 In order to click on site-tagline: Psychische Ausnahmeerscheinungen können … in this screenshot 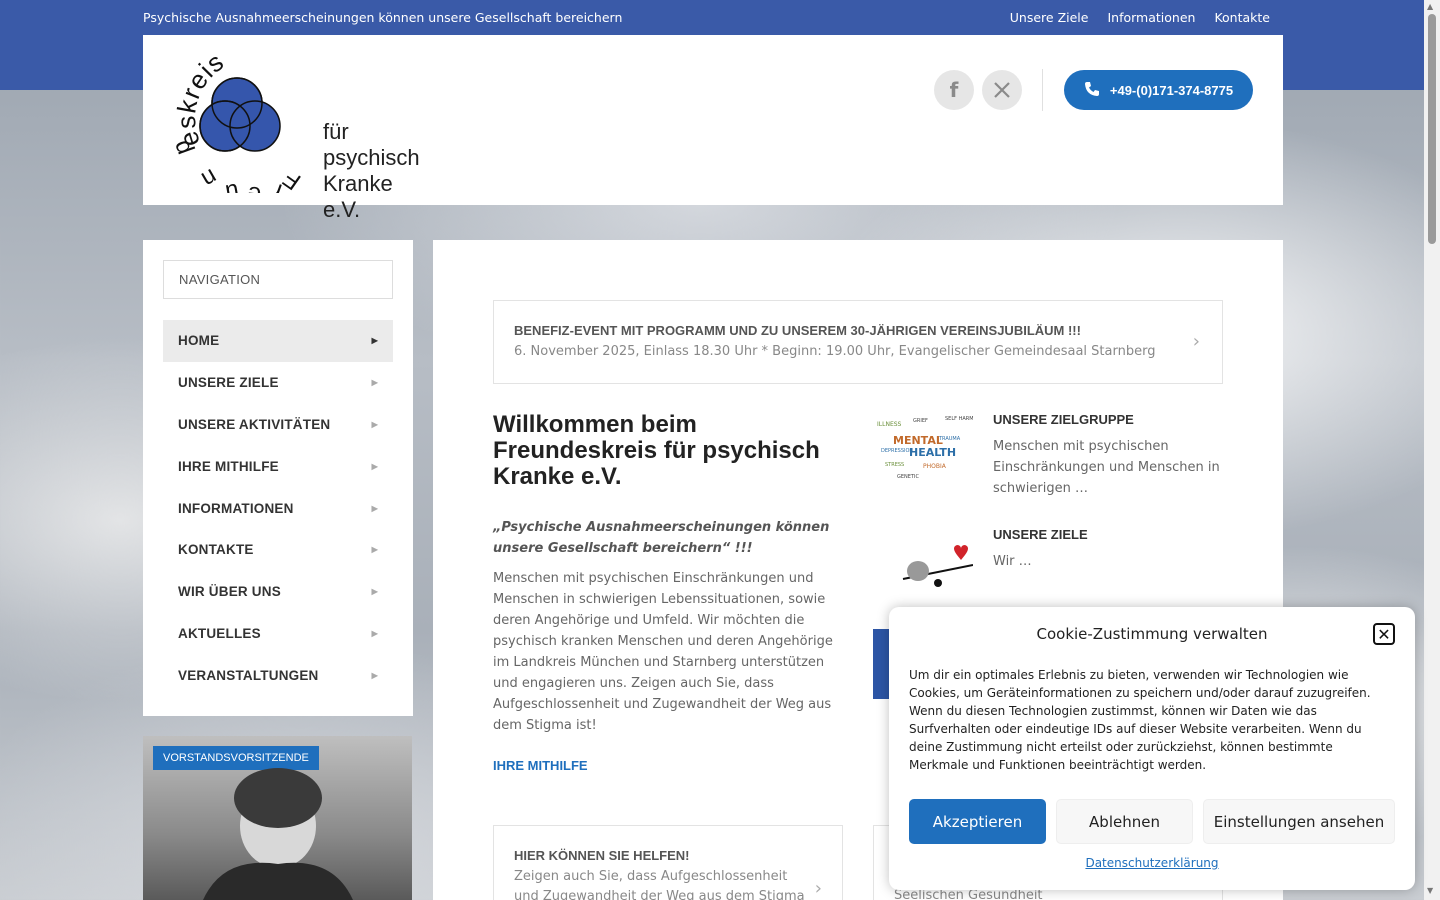, I will do `click(383, 17)`.